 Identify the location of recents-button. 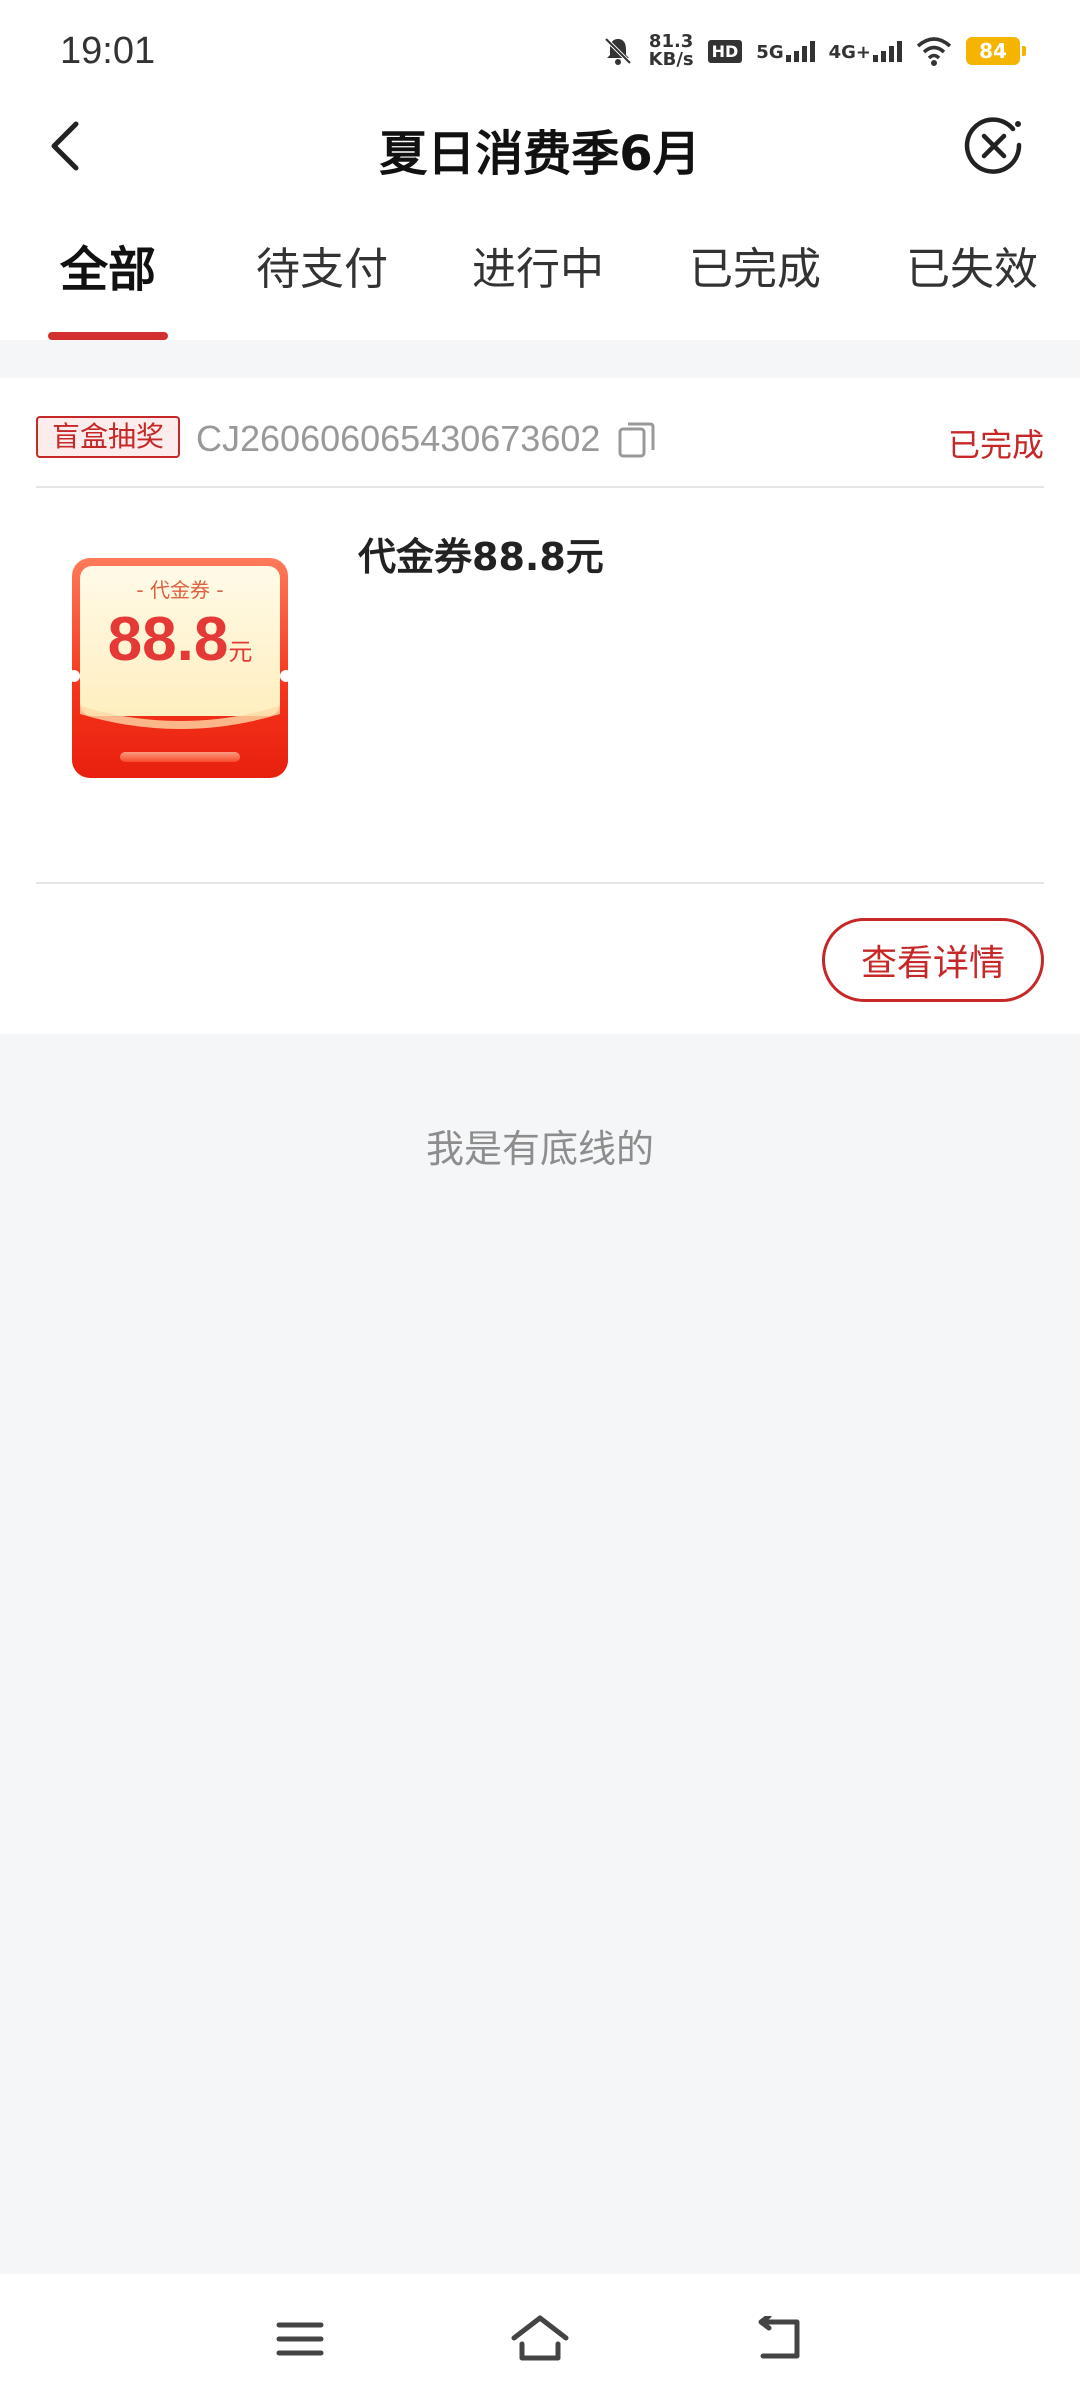
(300, 2339).